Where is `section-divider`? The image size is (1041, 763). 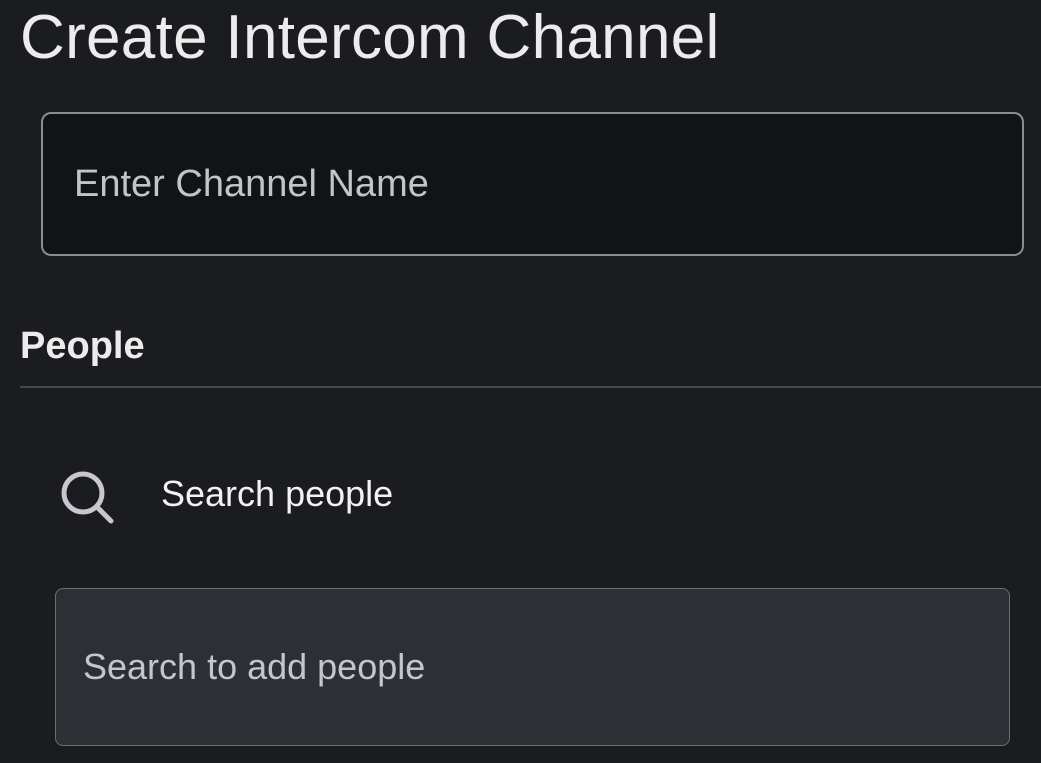 section-divider is located at coordinates (530, 387).